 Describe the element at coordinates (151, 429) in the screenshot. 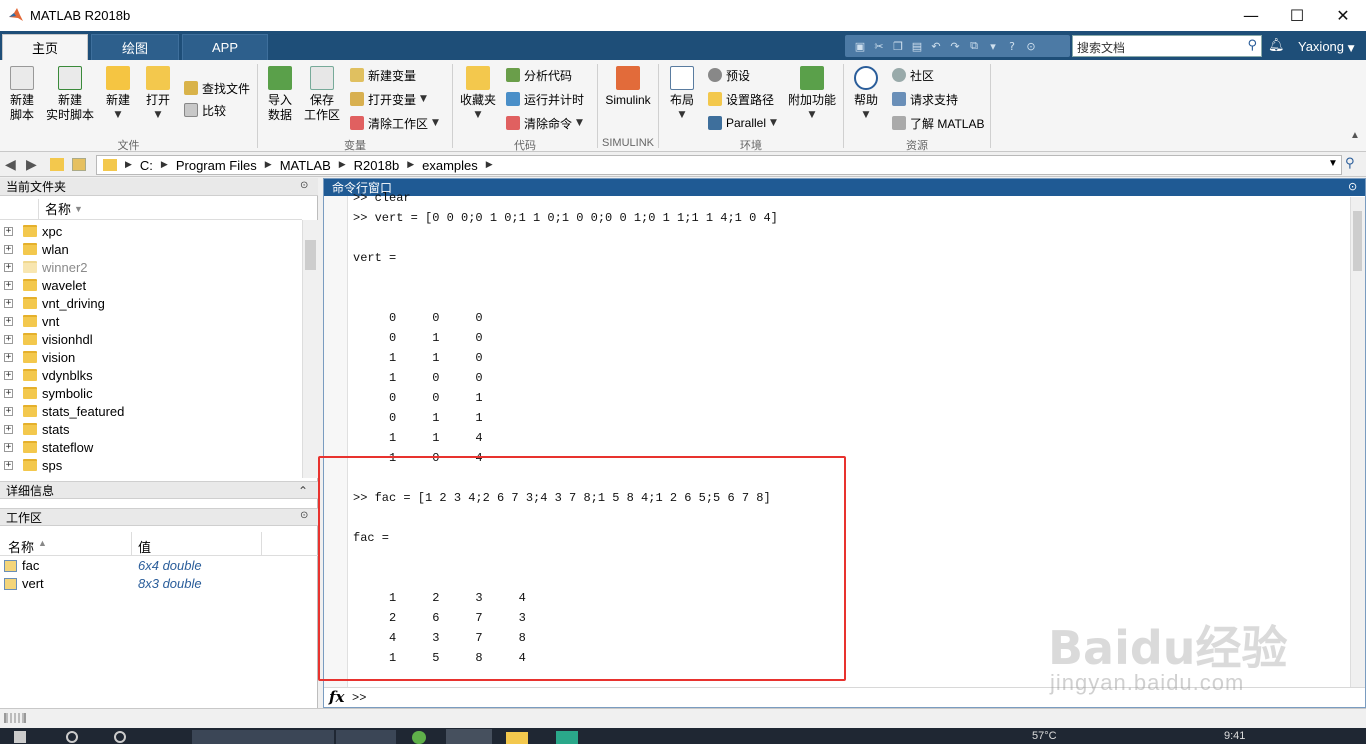

I see `folder-row: + stats` at that location.